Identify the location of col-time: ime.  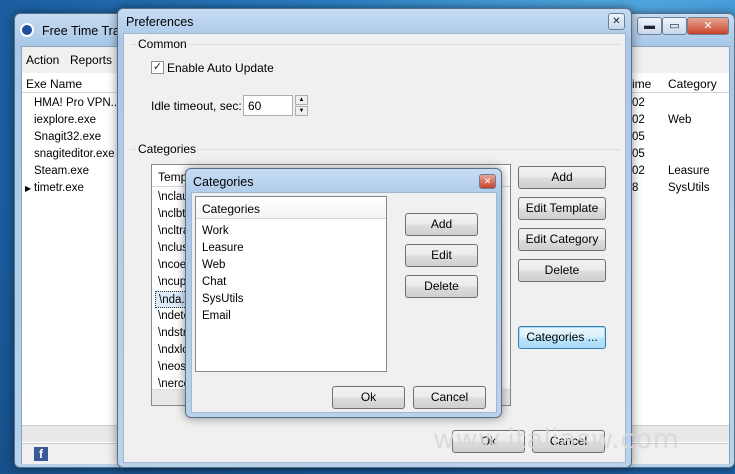
(641, 84).